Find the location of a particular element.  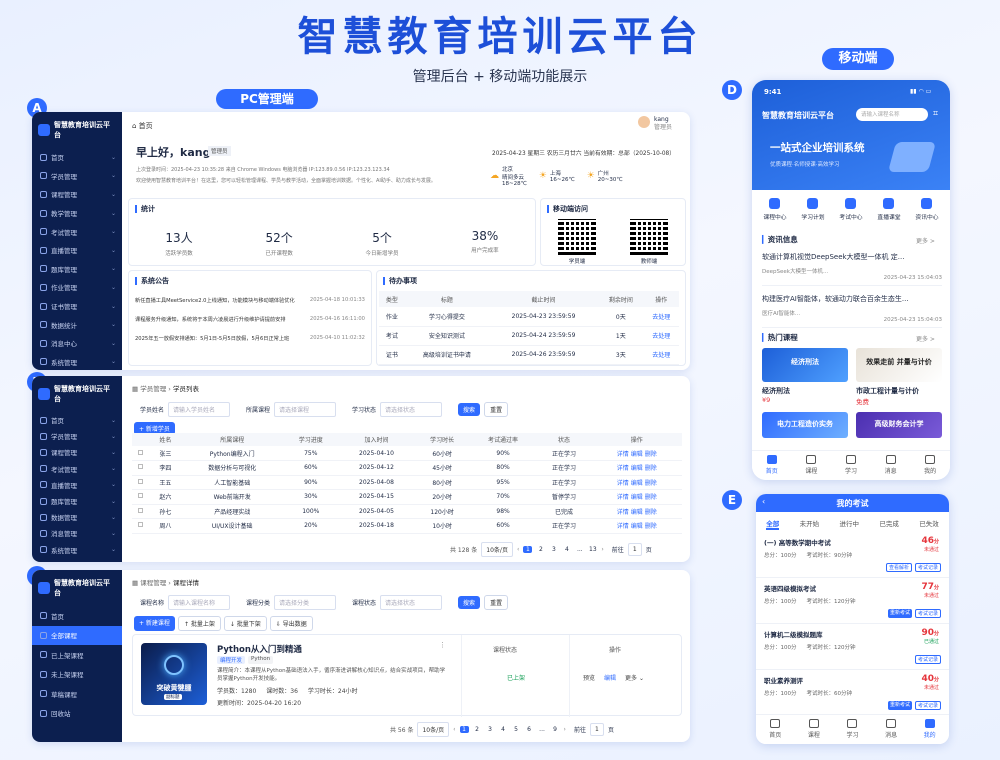

sidebar-item-3: 未上架课程 is located at coordinates (77, 675).